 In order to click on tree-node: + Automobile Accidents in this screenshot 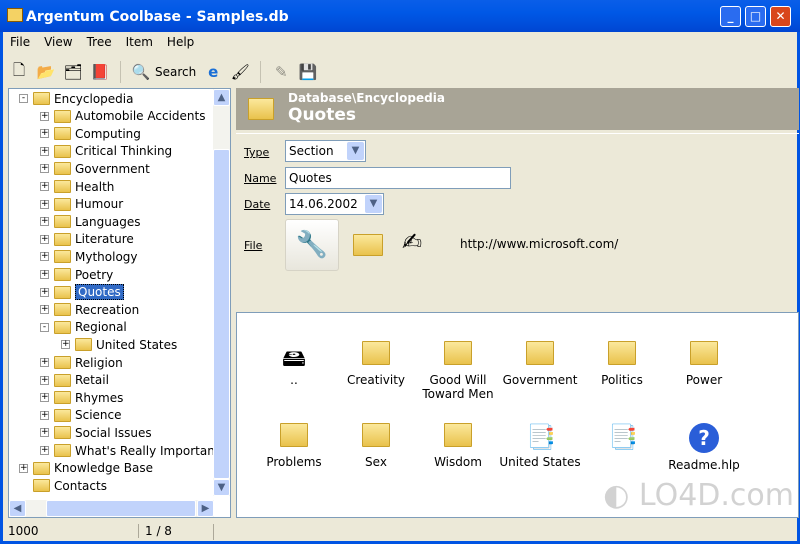, I will do `click(122, 116)`.